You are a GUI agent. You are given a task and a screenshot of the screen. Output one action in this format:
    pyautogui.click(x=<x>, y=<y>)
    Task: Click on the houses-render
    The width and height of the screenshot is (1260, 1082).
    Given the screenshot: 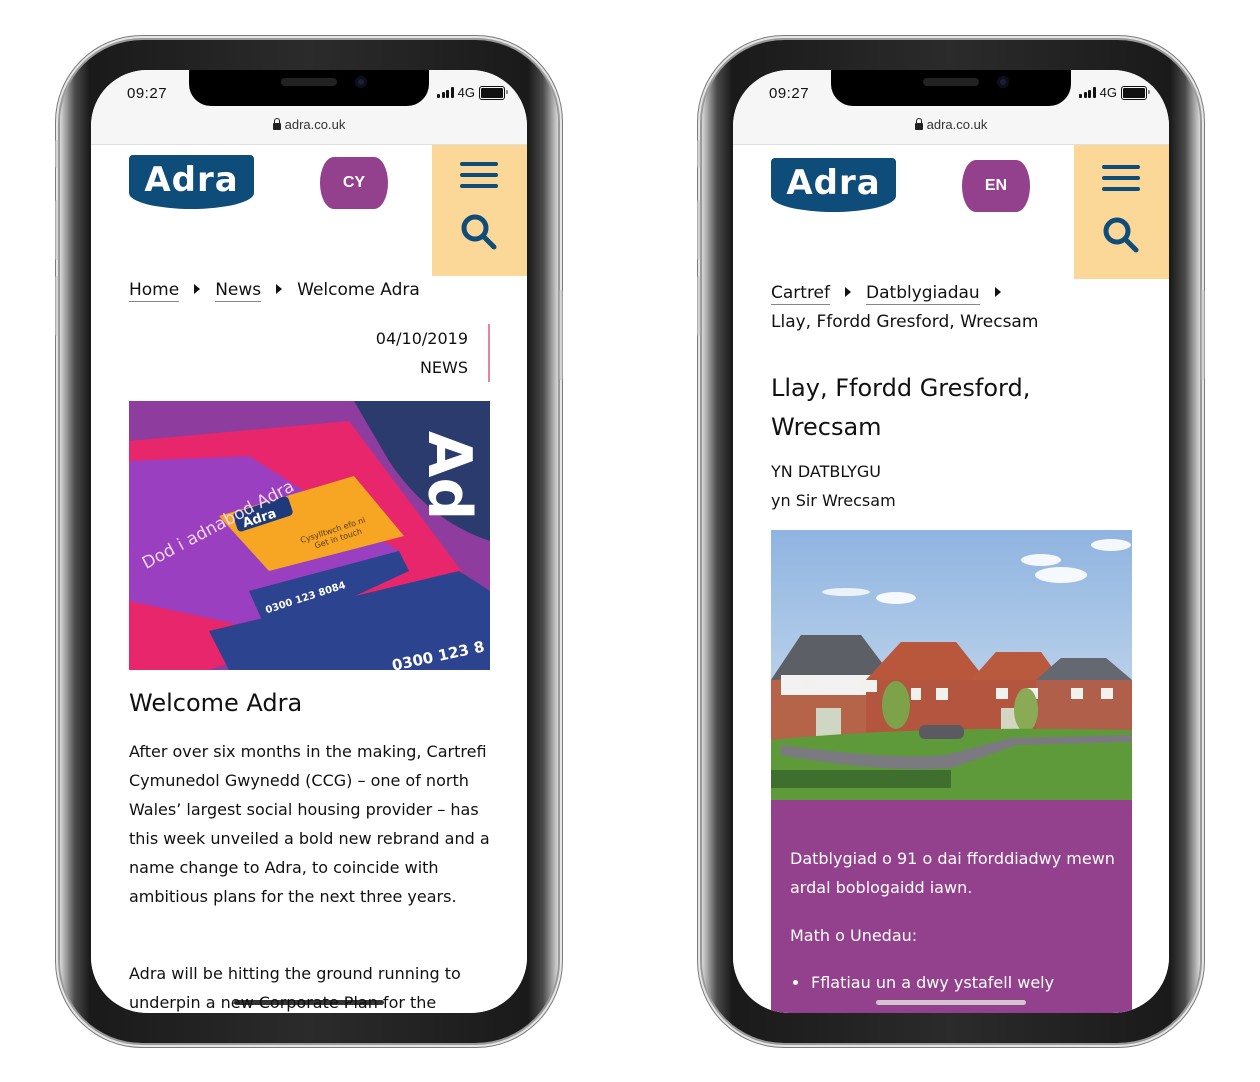 What is the action you would take?
    pyautogui.click(x=951, y=665)
    